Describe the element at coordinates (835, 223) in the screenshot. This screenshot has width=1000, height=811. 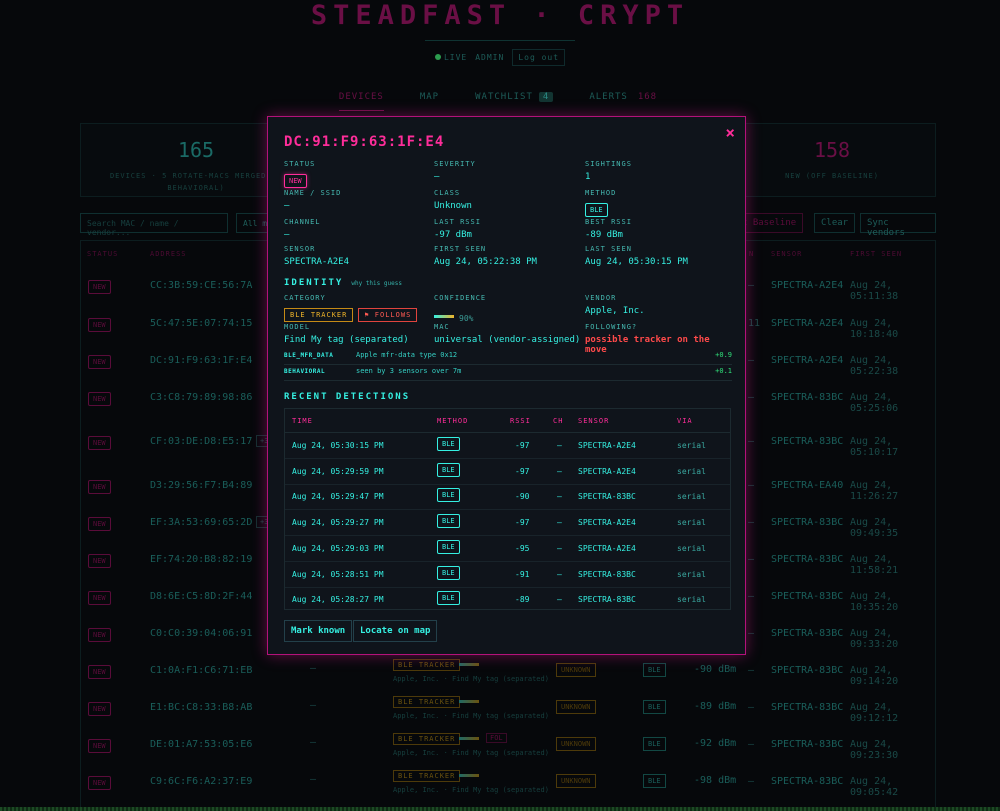
I see `clear-button: Clear` at that location.